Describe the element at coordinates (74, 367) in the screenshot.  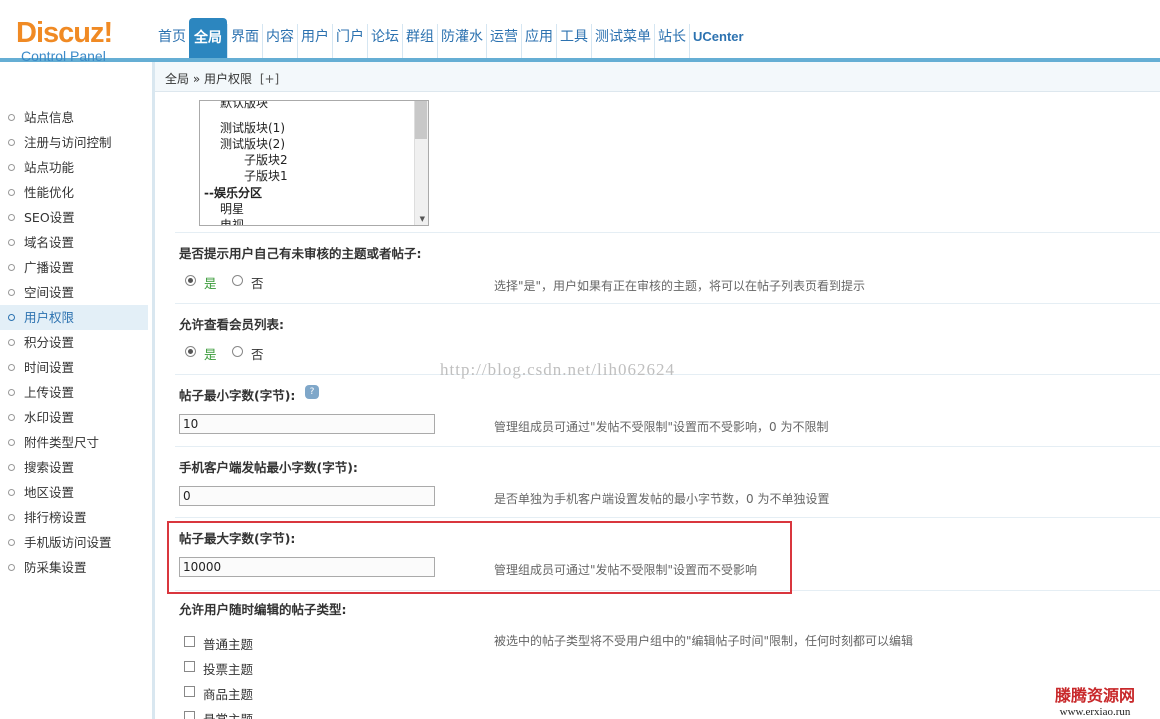
I see `sidebar-item-time: 时间设置` at that location.